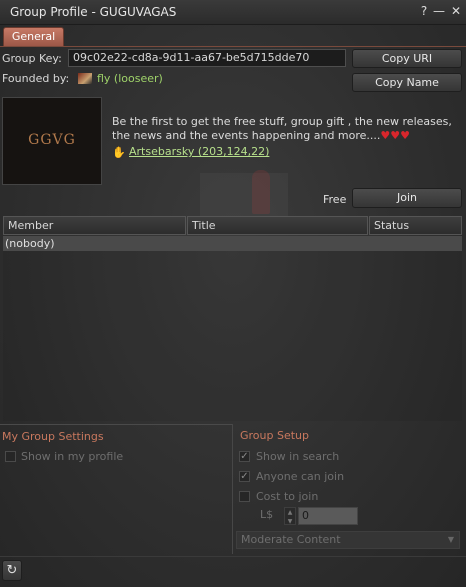 The image size is (466, 587). I want to click on refresh-button: ↻, so click(12, 570).